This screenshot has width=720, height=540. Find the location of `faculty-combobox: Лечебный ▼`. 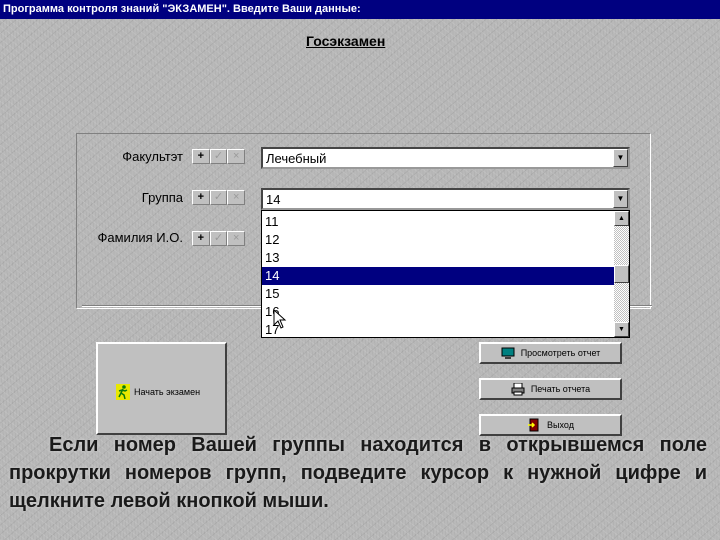

faculty-combobox: Лечебный ▼ is located at coordinates (445, 158).